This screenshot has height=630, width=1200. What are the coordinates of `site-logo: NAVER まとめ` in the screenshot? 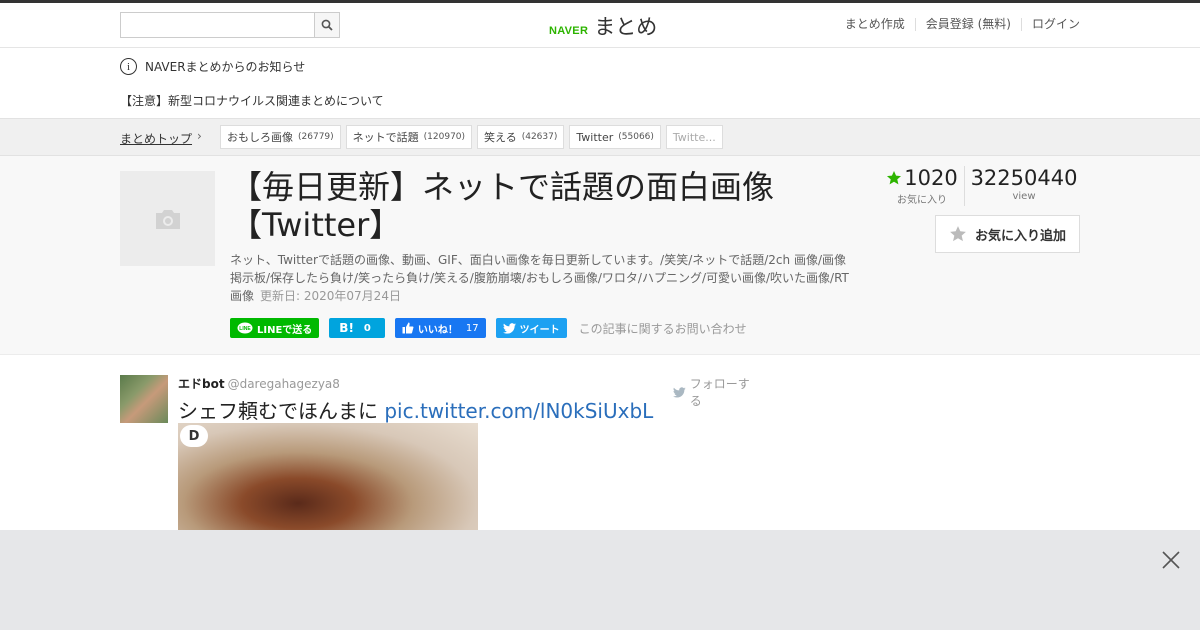 It's located at (603, 26).